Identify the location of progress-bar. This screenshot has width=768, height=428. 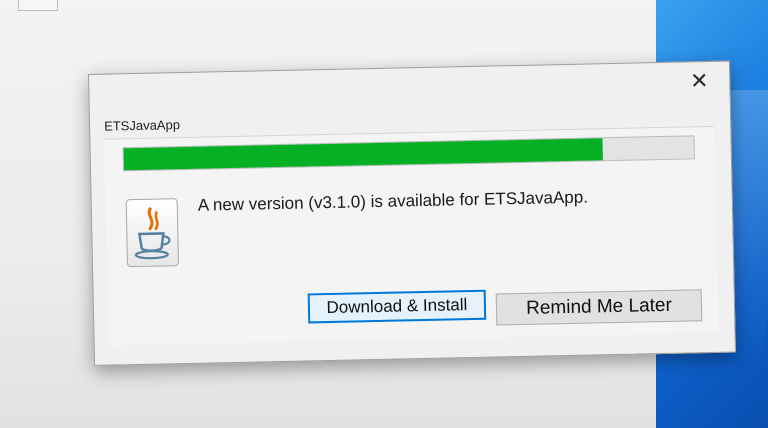
(408, 153).